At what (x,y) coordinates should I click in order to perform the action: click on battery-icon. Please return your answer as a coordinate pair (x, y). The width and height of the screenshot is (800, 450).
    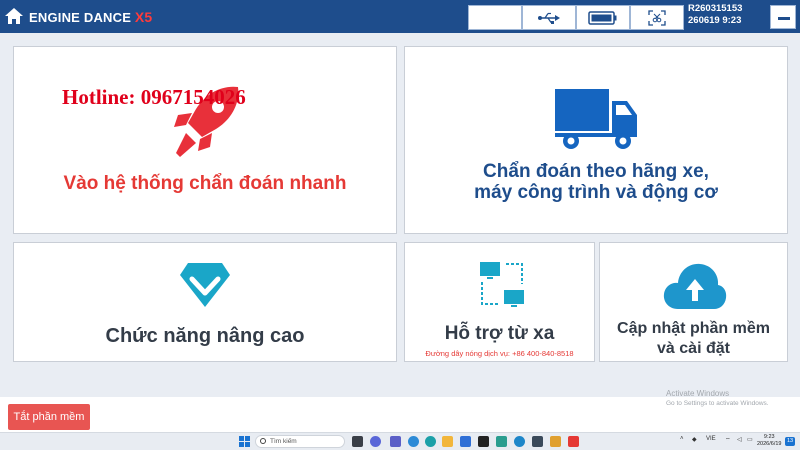
    Looking at the image, I should click on (602, 17).